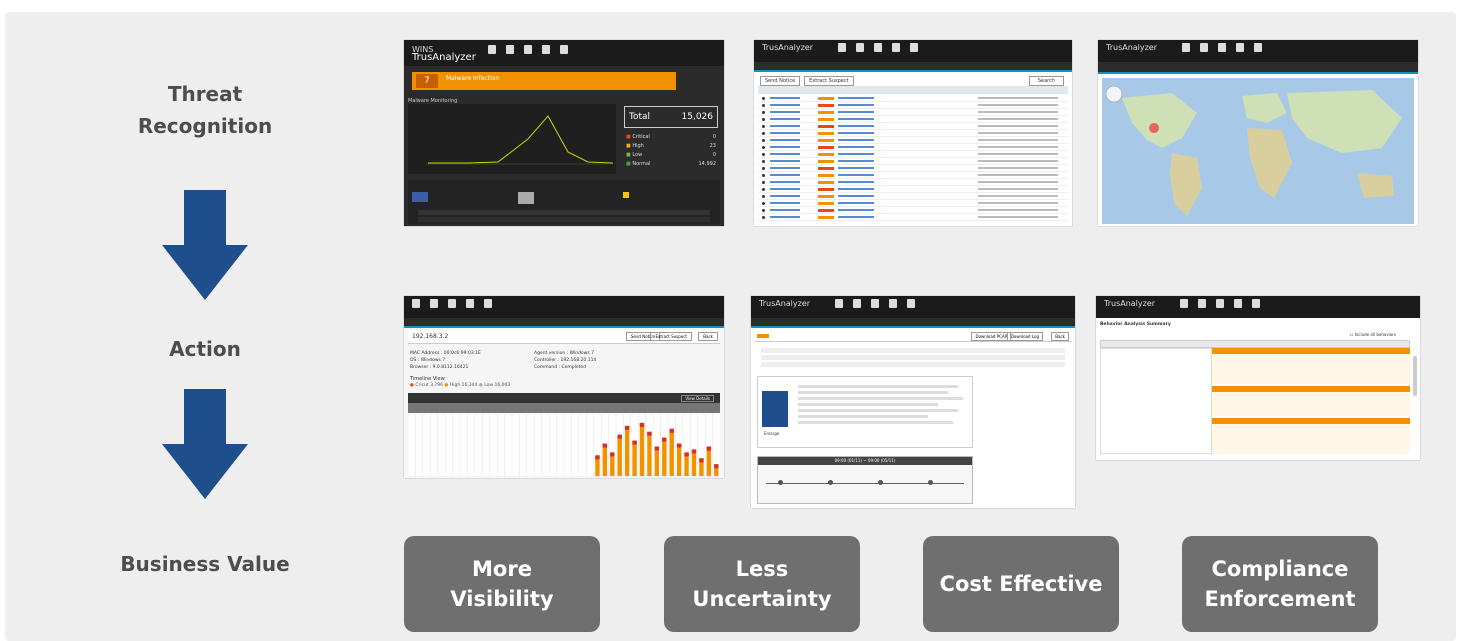 This screenshot has width=1461, height=641. Describe the element at coordinates (775, 409) in the screenshot. I see `file-icon` at that location.